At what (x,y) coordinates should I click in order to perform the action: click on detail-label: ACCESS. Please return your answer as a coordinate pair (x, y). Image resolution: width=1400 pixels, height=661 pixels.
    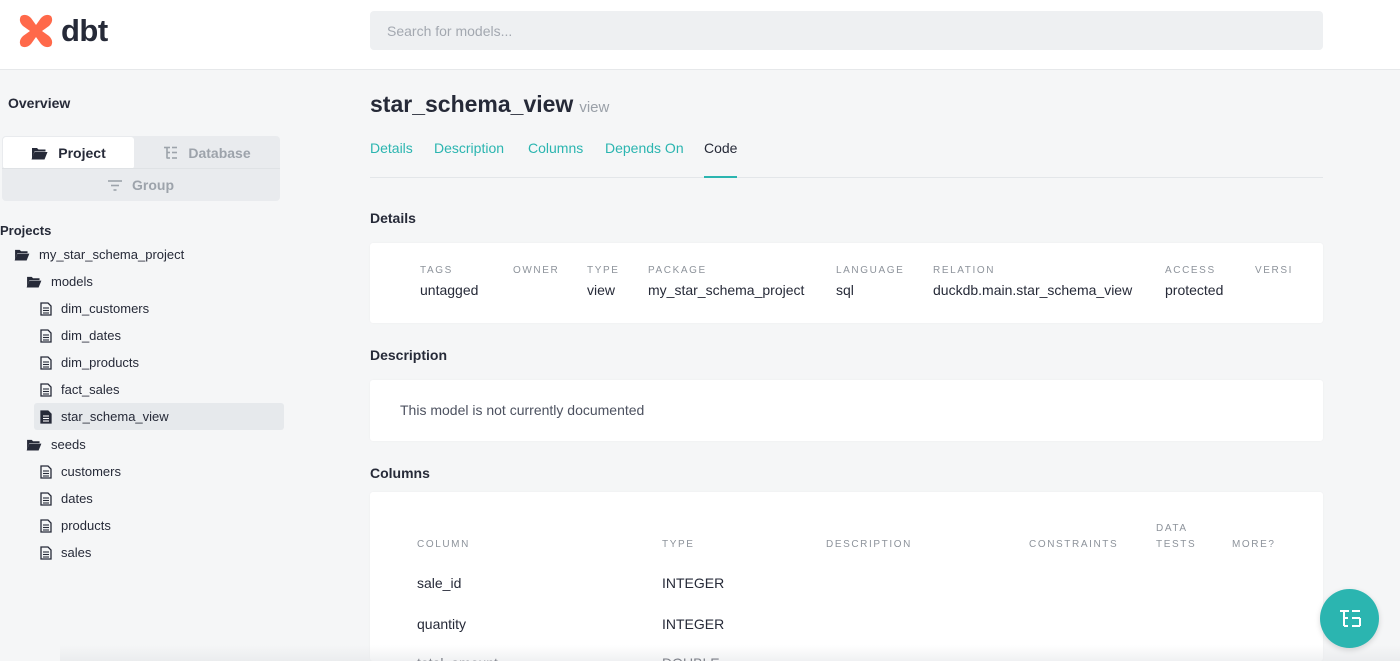
    Looking at the image, I should click on (1190, 270).